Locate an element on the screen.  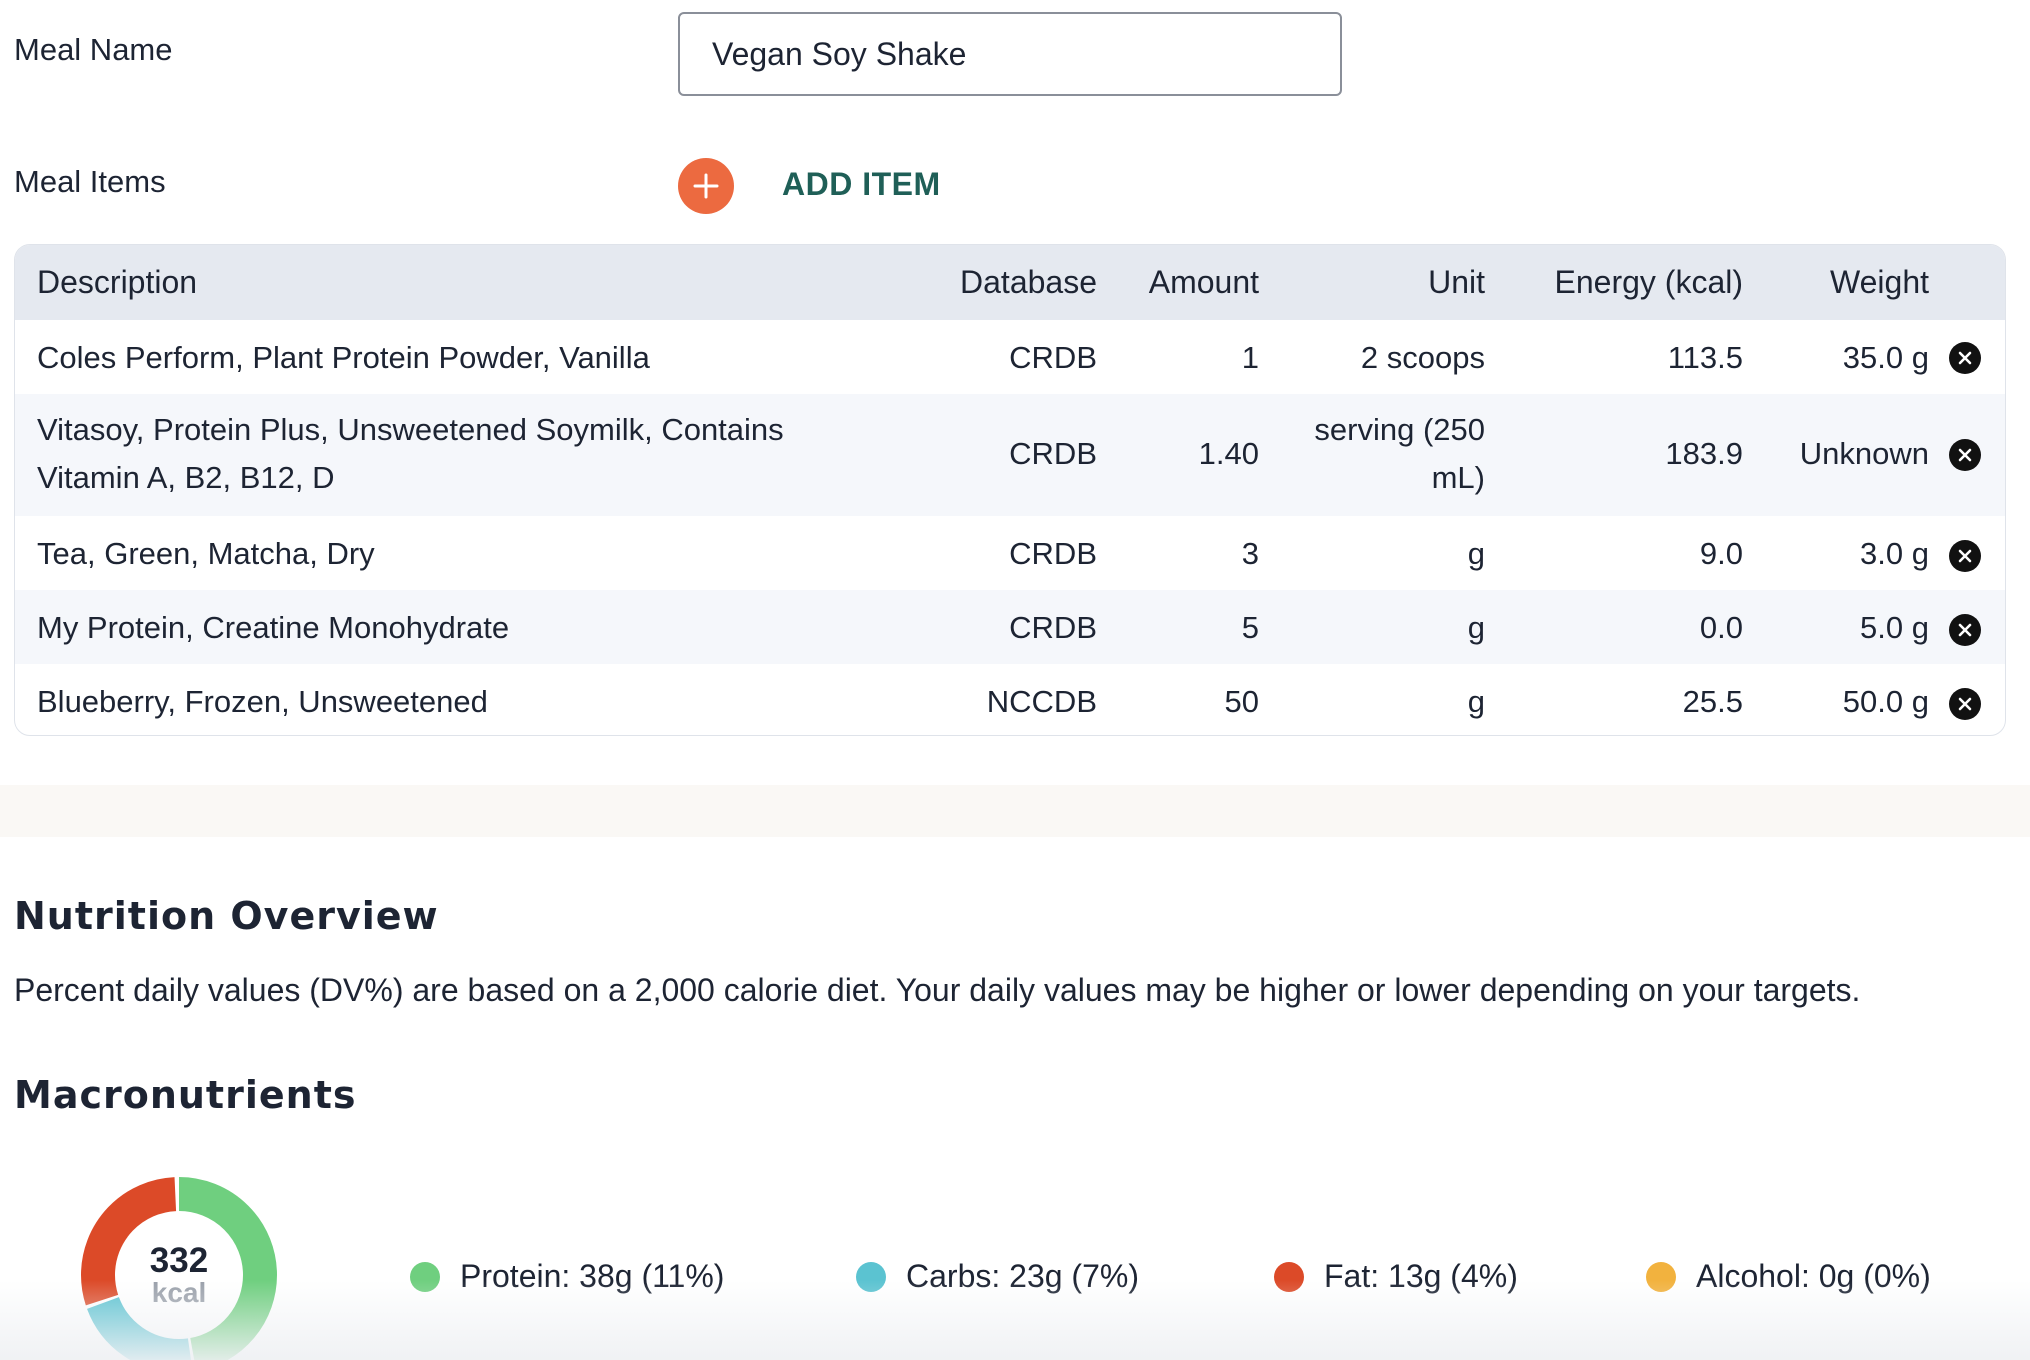
add-item-button is located at coordinates (706, 186).